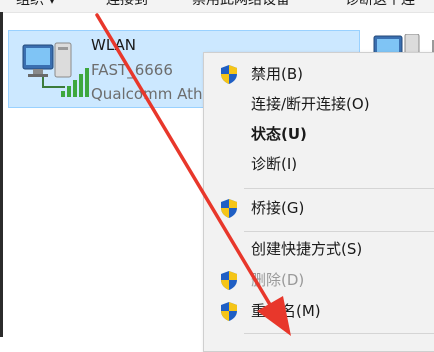 The width and height of the screenshot is (434, 352). What do you see at coordinates (319, 164) in the screenshot?
I see `menu-item-diagnose: 诊断(I)` at bounding box center [319, 164].